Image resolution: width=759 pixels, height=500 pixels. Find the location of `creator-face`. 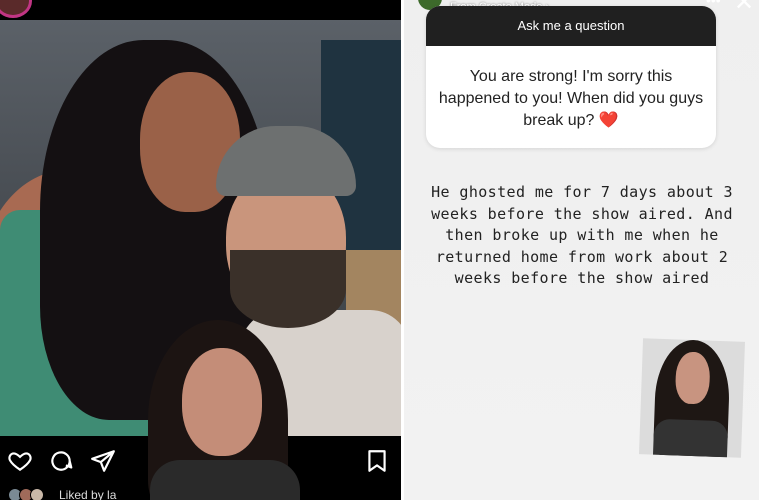

creator-face is located at coordinates (222, 402).